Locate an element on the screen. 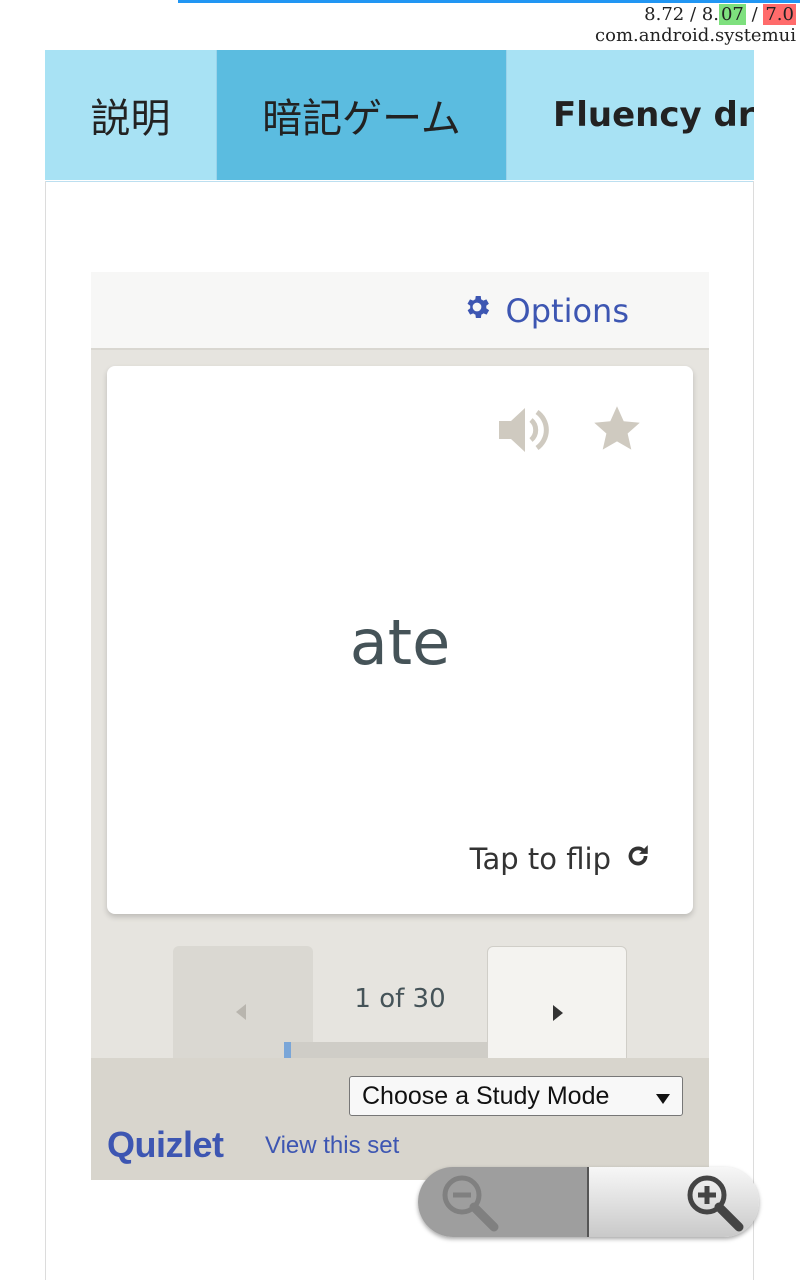  package-name: com.android.systemui is located at coordinates (695, 35).